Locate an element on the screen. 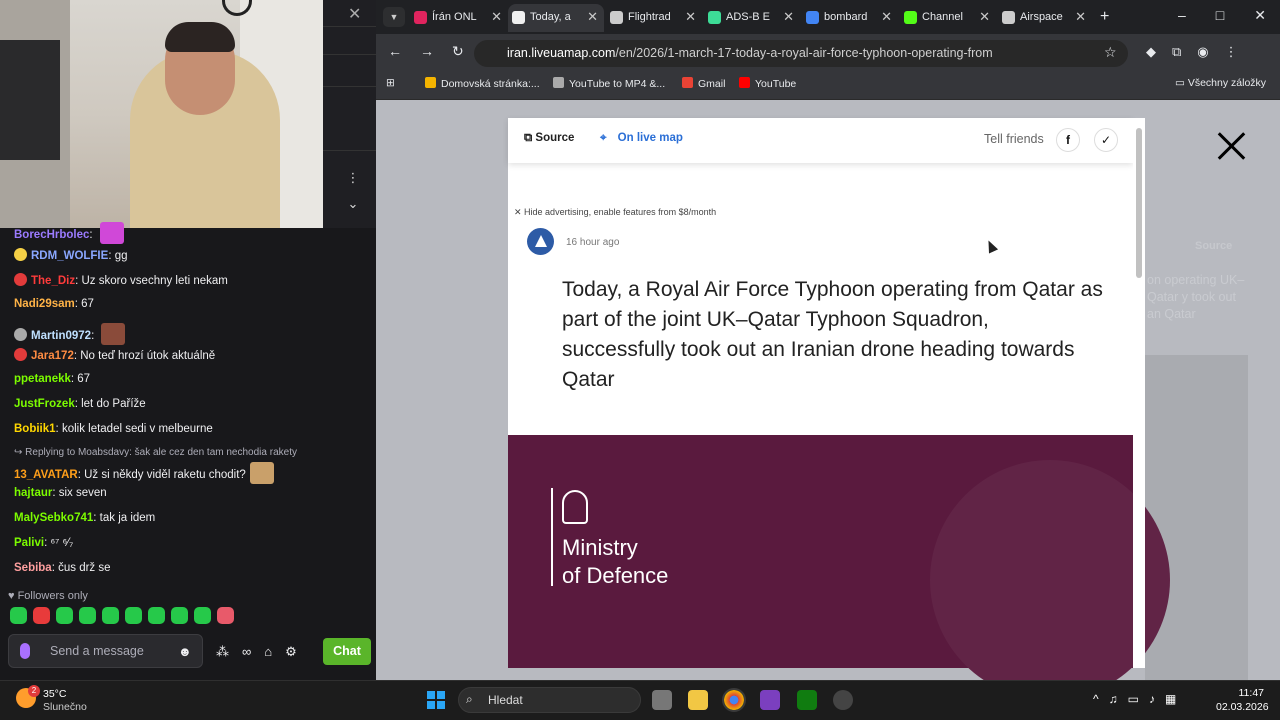  mod-logo-line is located at coordinates (552, 537).